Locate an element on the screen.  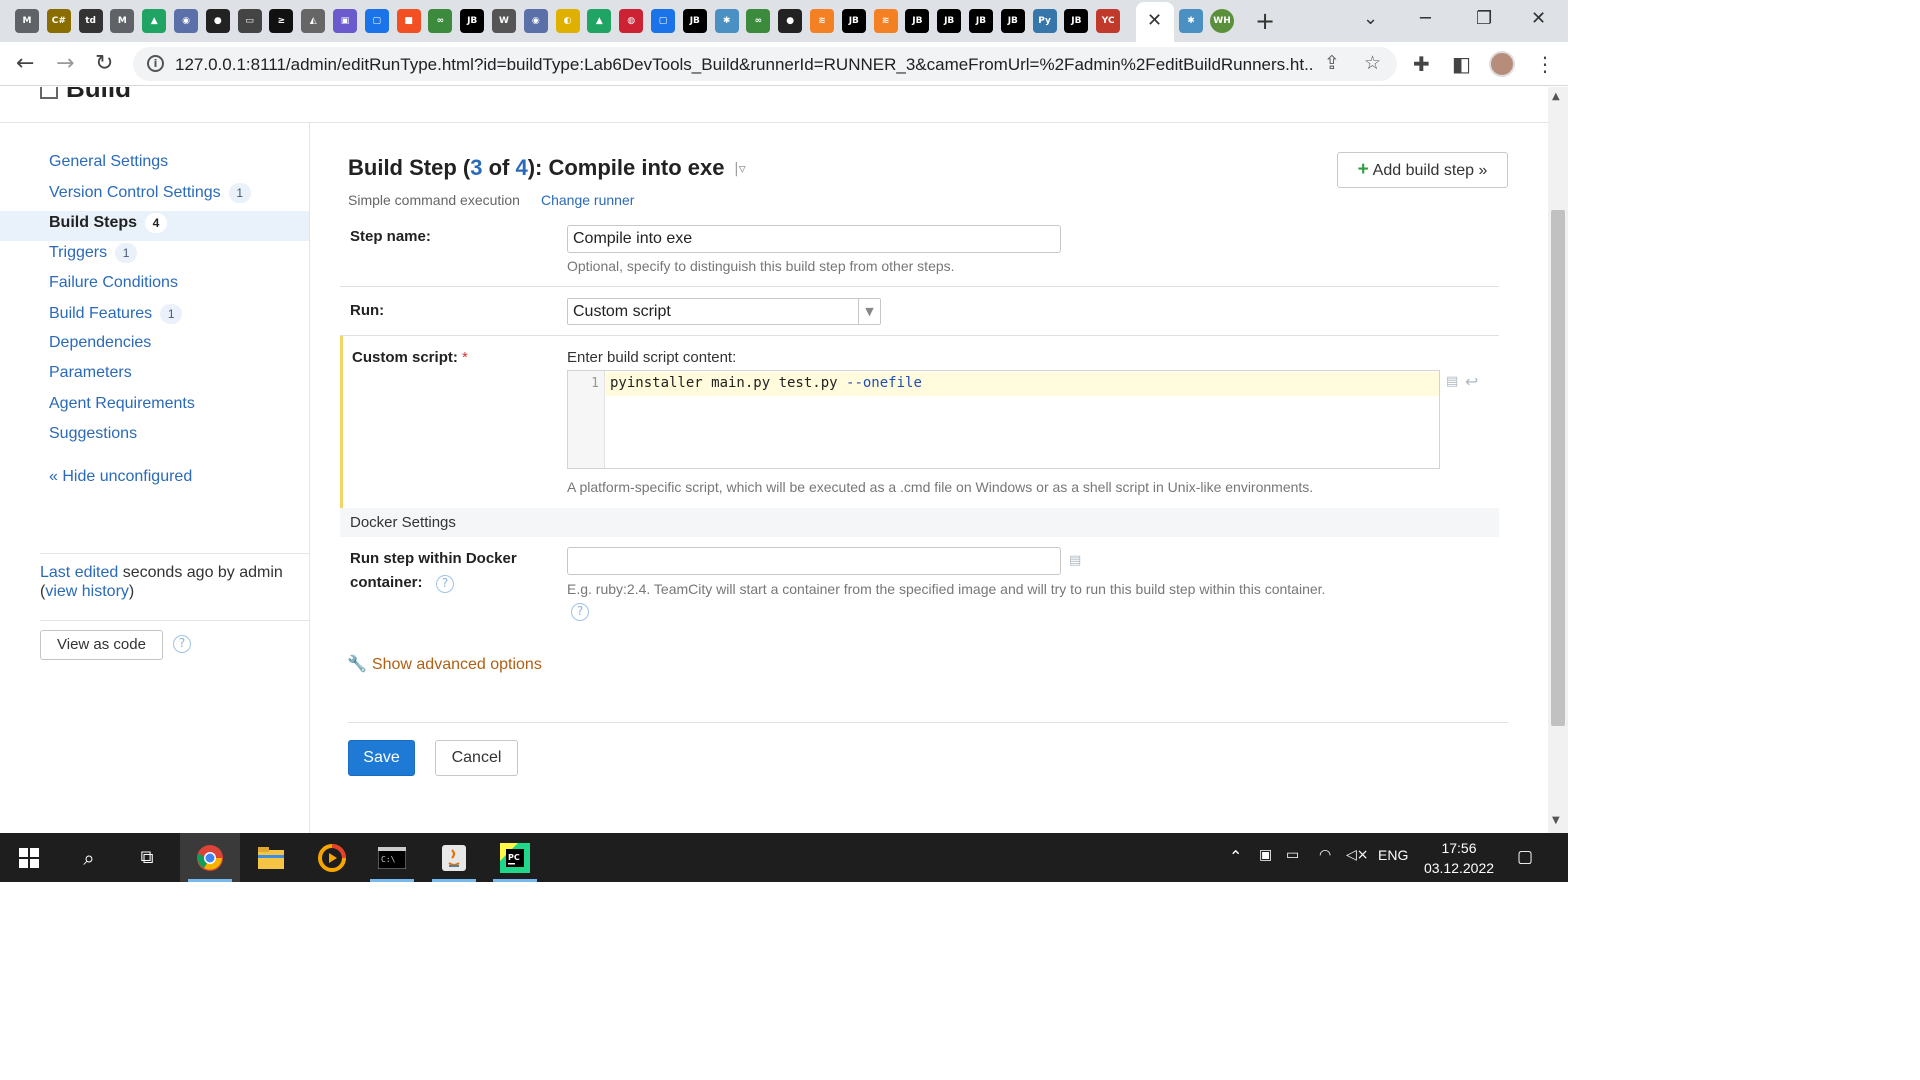
sidebar-item: General Settings is located at coordinates (108, 162).